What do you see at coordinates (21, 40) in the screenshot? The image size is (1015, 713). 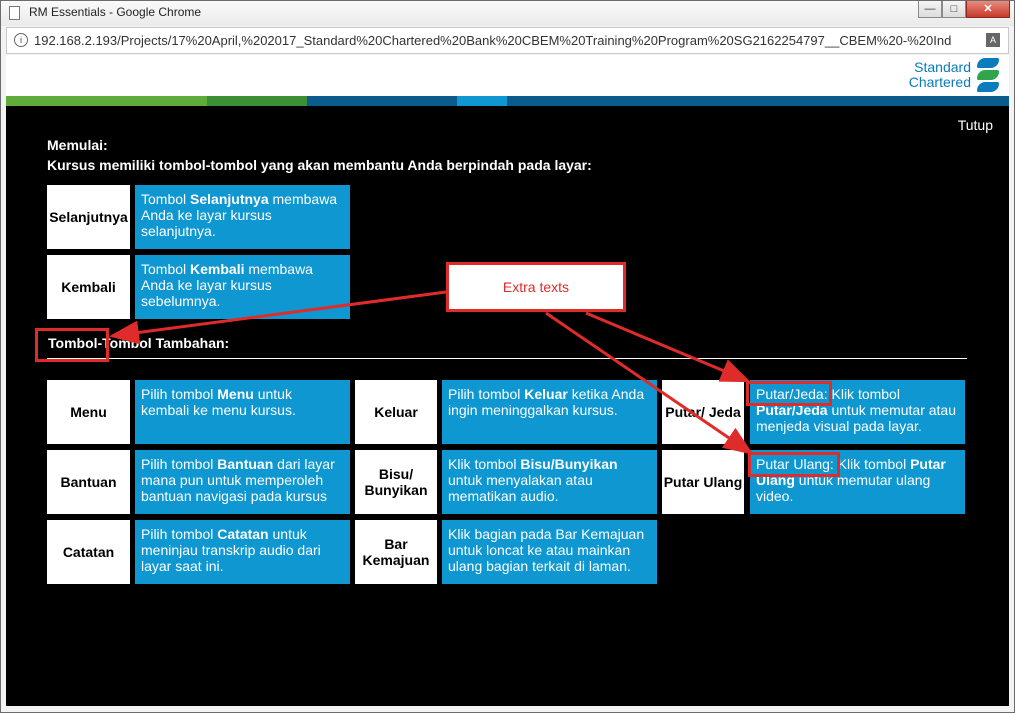 I see `info-icon: i` at bounding box center [21, 40].